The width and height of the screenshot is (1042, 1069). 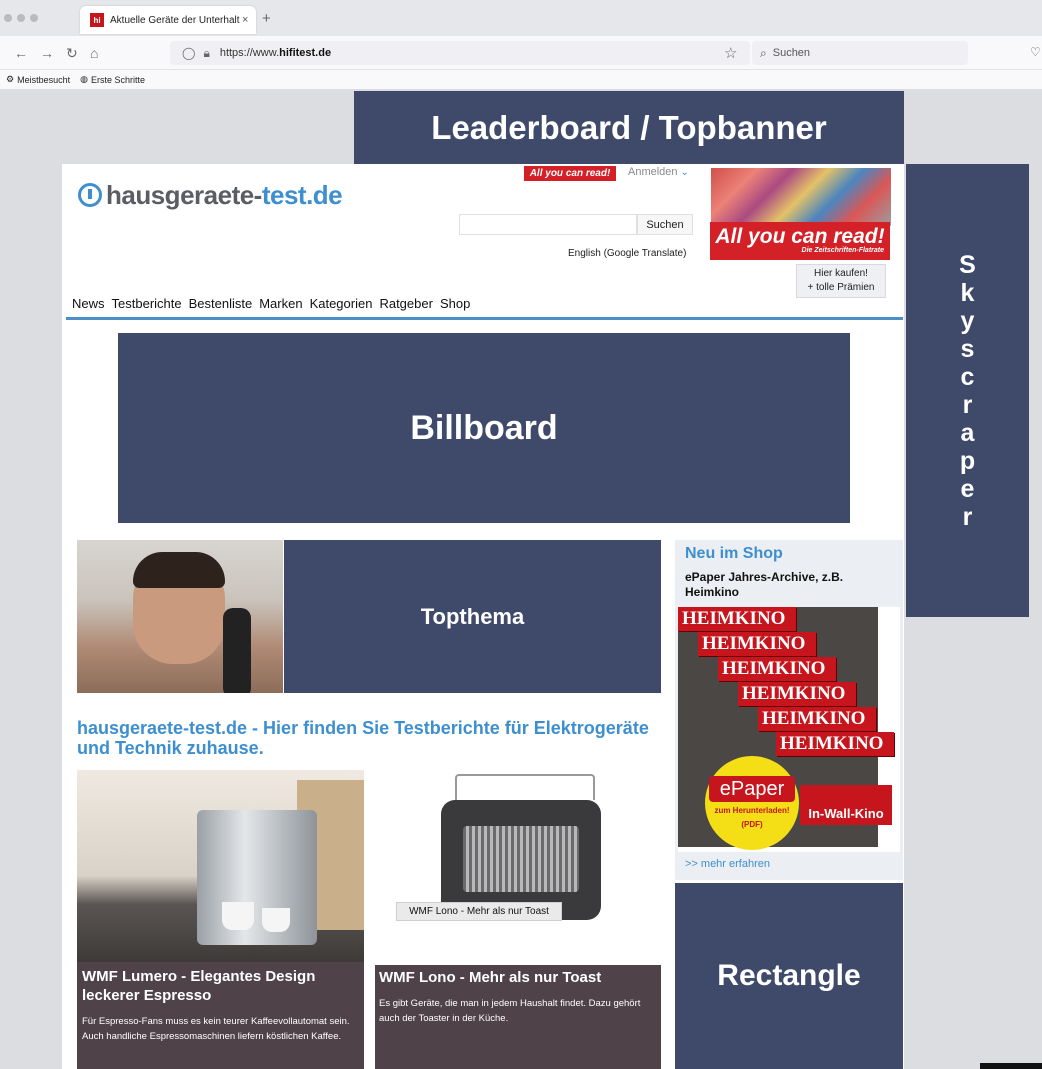 I want to click on login-link: Anmelden ⌄, so click(x=658, y=172).